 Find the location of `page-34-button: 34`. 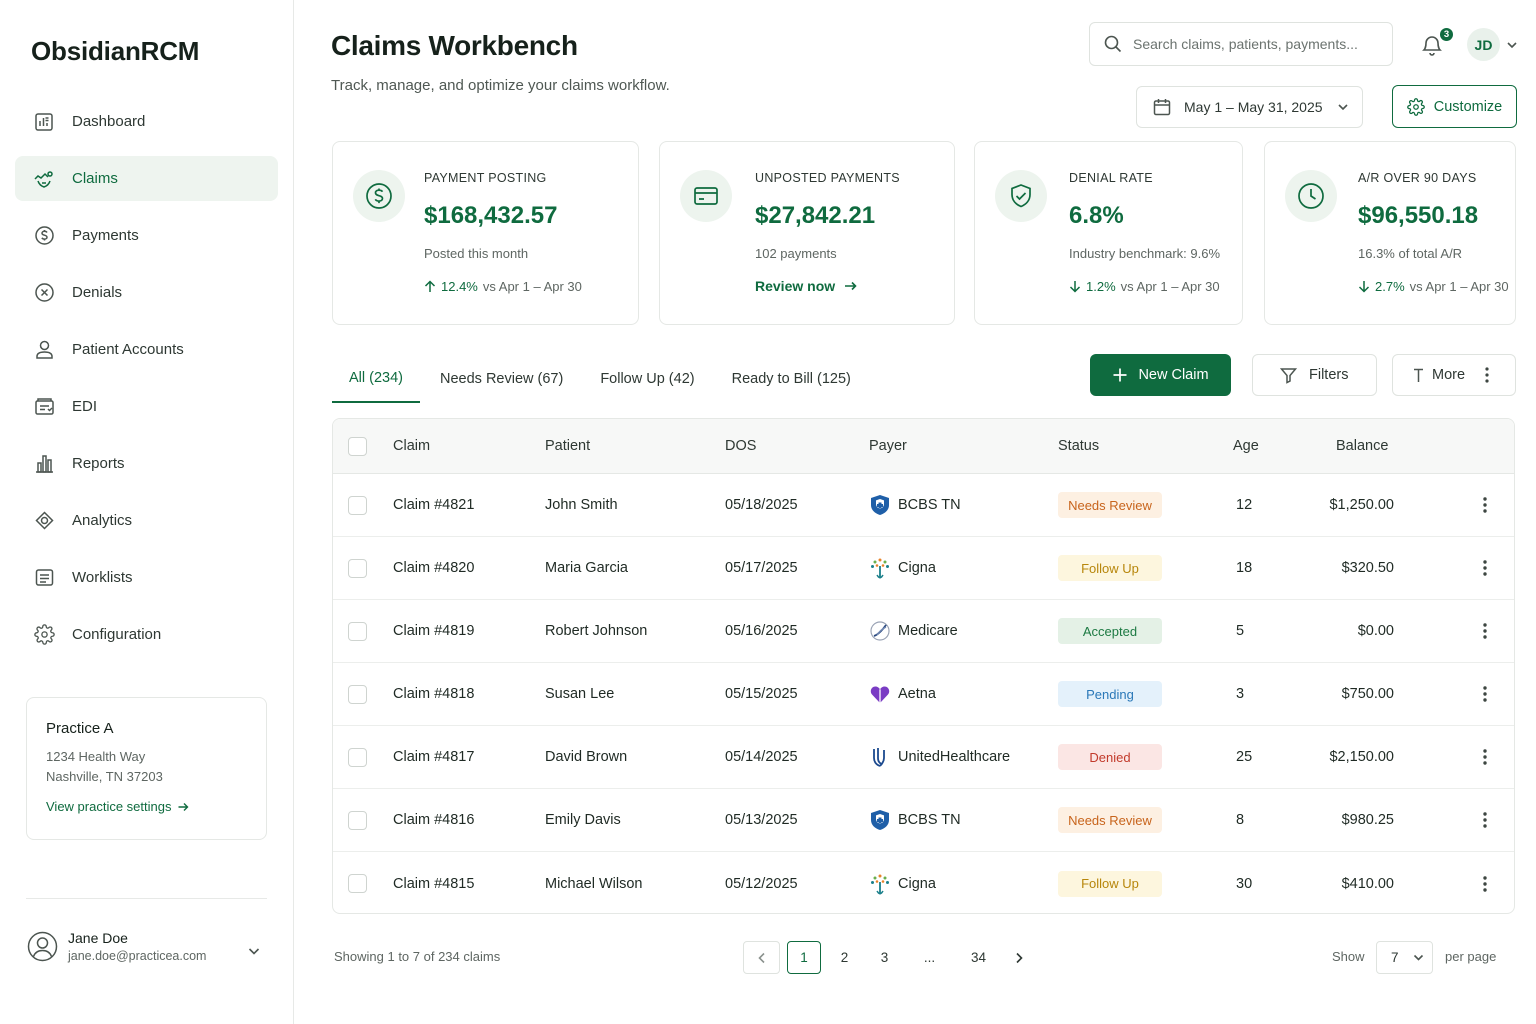

page-34-button: 34 is located at coordinates (978, 957).